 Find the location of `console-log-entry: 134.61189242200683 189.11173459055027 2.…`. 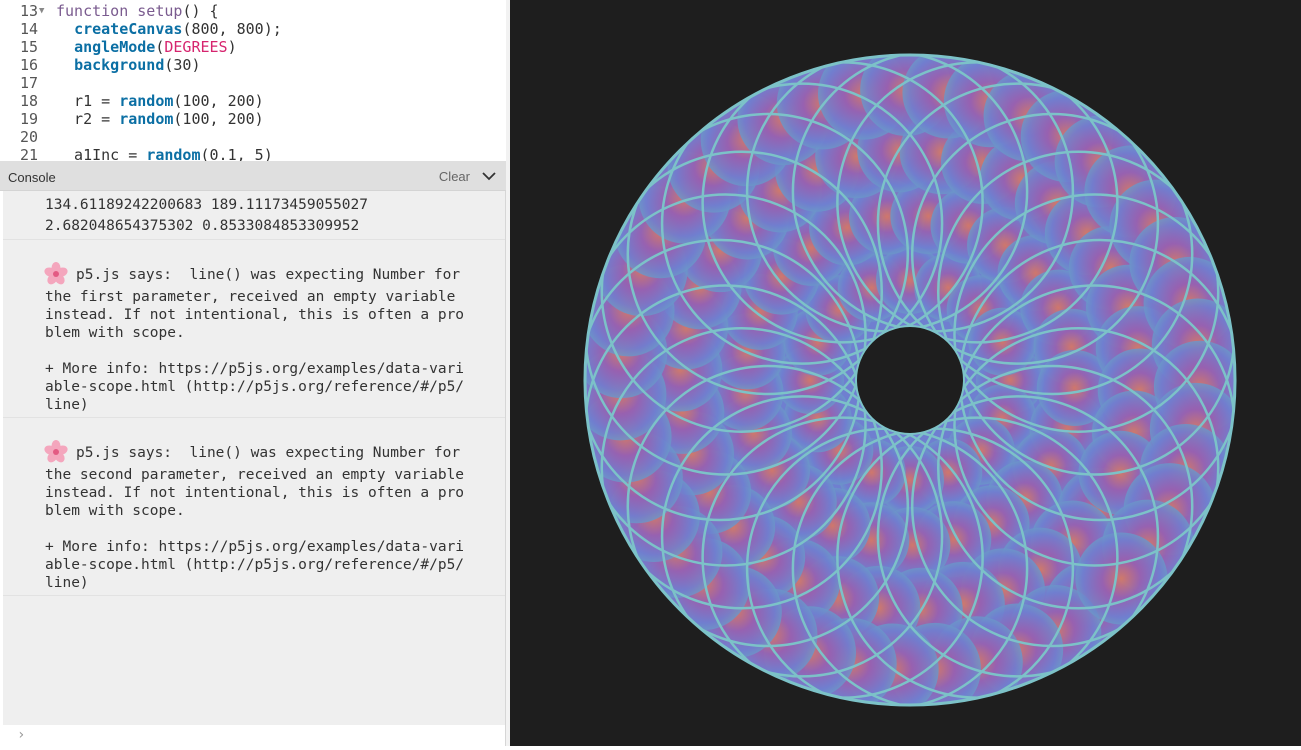

console-log-entry: 134.61189242200683 189.11173459055027 2.… is located at coordinates (254, 215).